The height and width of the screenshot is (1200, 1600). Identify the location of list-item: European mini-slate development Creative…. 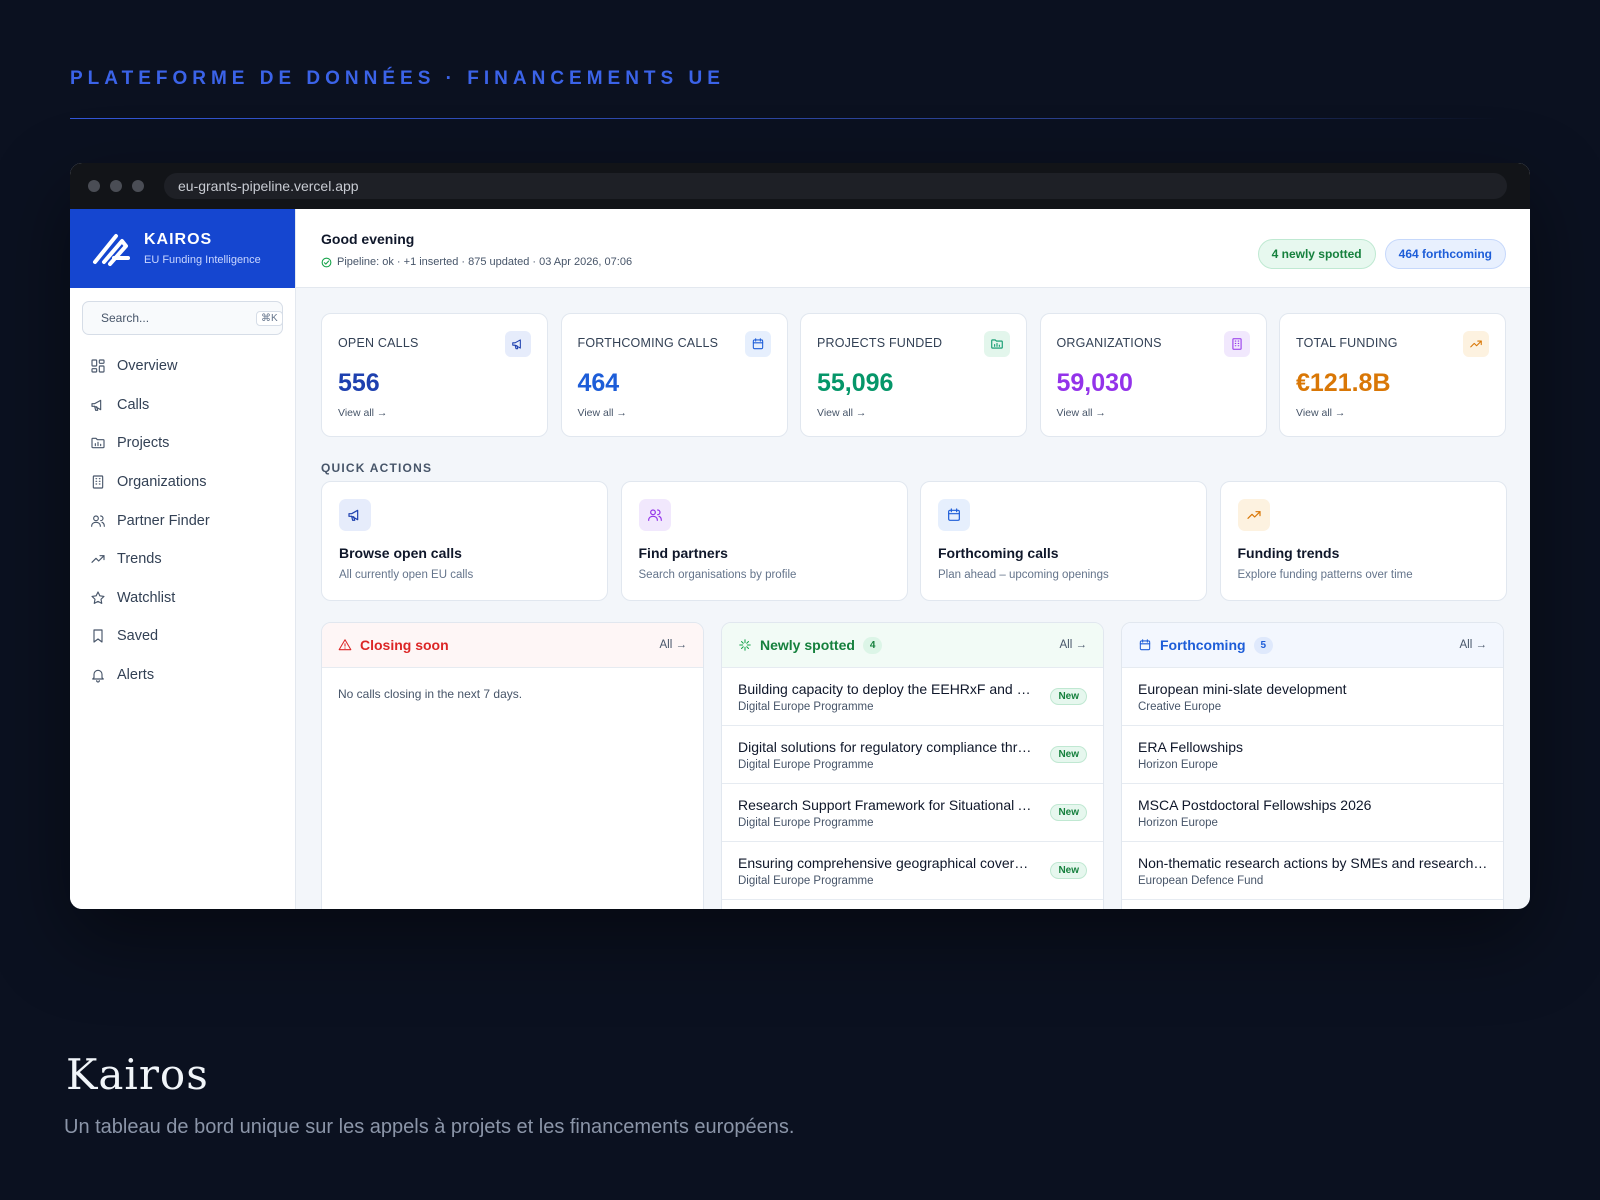
(1312, 697).